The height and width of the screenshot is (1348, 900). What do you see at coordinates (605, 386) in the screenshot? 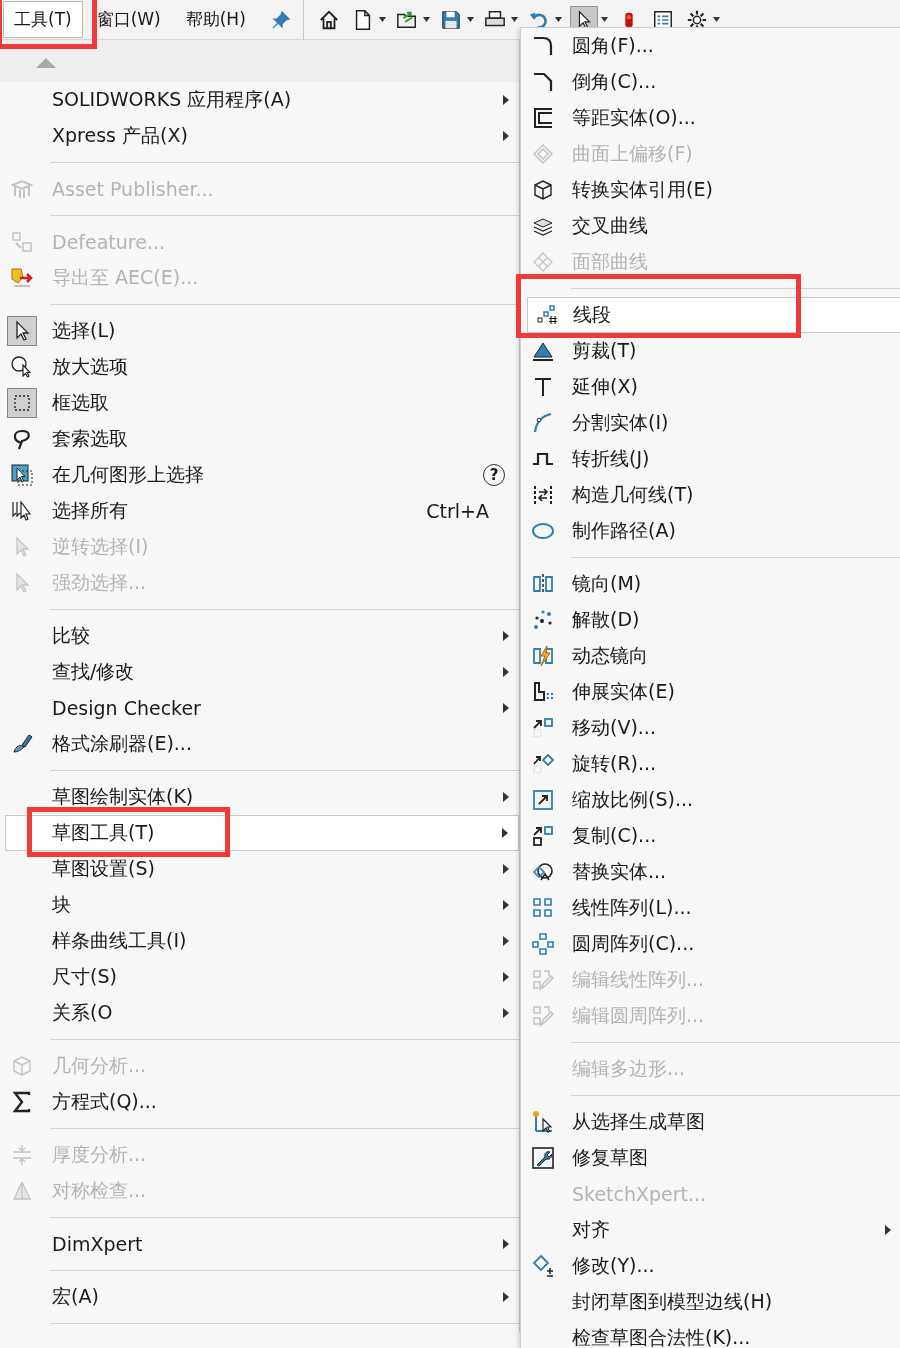
I see `menu-item-label: 延伸(X)` at bounding box center [605, 386].